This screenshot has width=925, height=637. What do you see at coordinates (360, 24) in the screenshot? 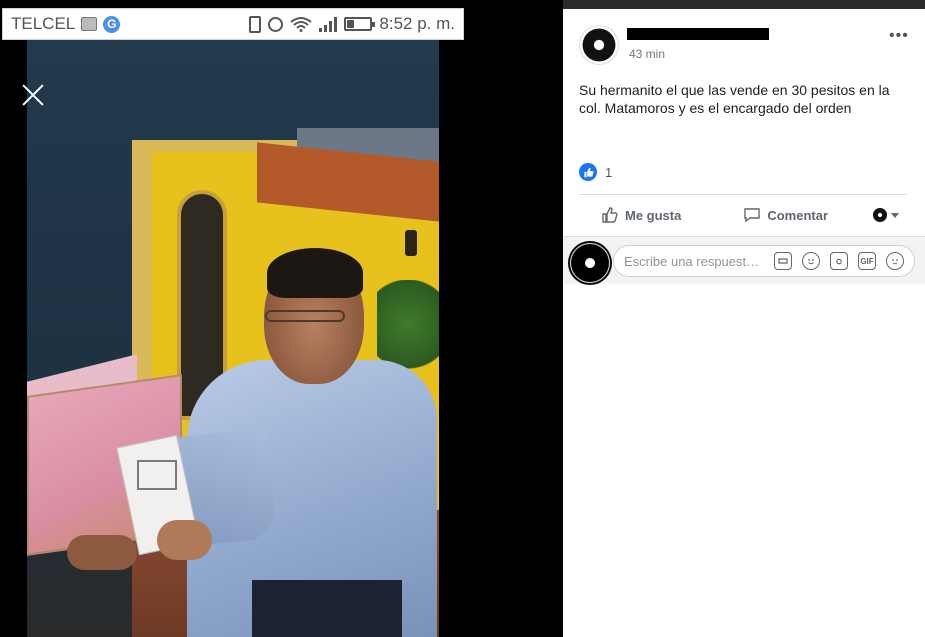
I see `battery-icon` at bounding box center [360, 24].